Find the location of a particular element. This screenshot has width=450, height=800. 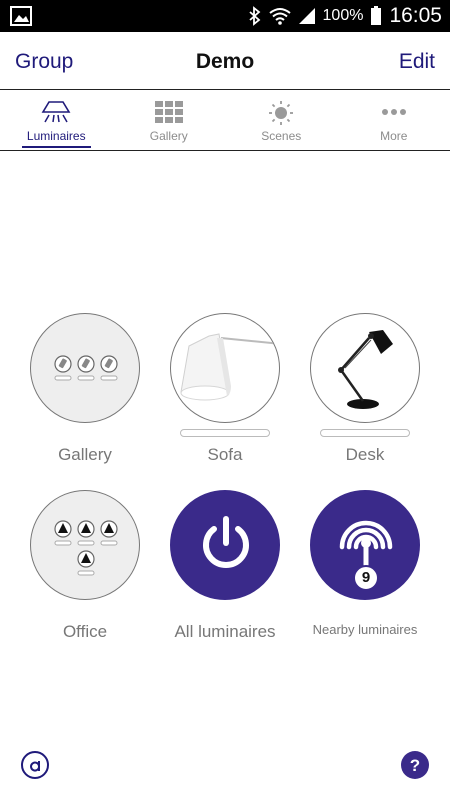

status-icons: 100% 16:05 is located at coordinates (345, 16).